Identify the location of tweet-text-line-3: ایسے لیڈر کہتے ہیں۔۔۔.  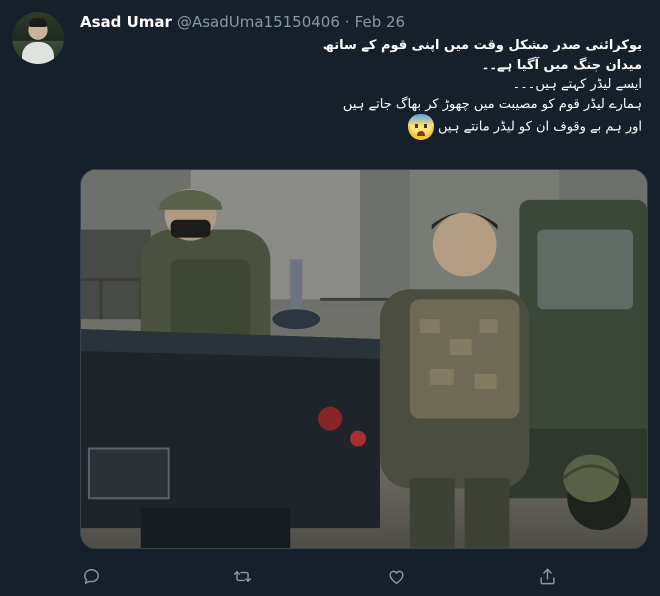
(577, 84).